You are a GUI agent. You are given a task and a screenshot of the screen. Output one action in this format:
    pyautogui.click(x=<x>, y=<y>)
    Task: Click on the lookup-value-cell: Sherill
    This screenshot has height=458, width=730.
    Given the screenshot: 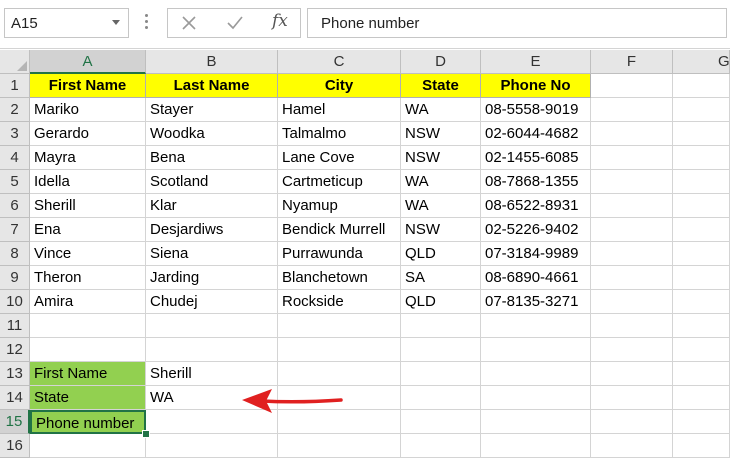 What is the action you would take?
    pyautogui.click(x=212, y=374)
    